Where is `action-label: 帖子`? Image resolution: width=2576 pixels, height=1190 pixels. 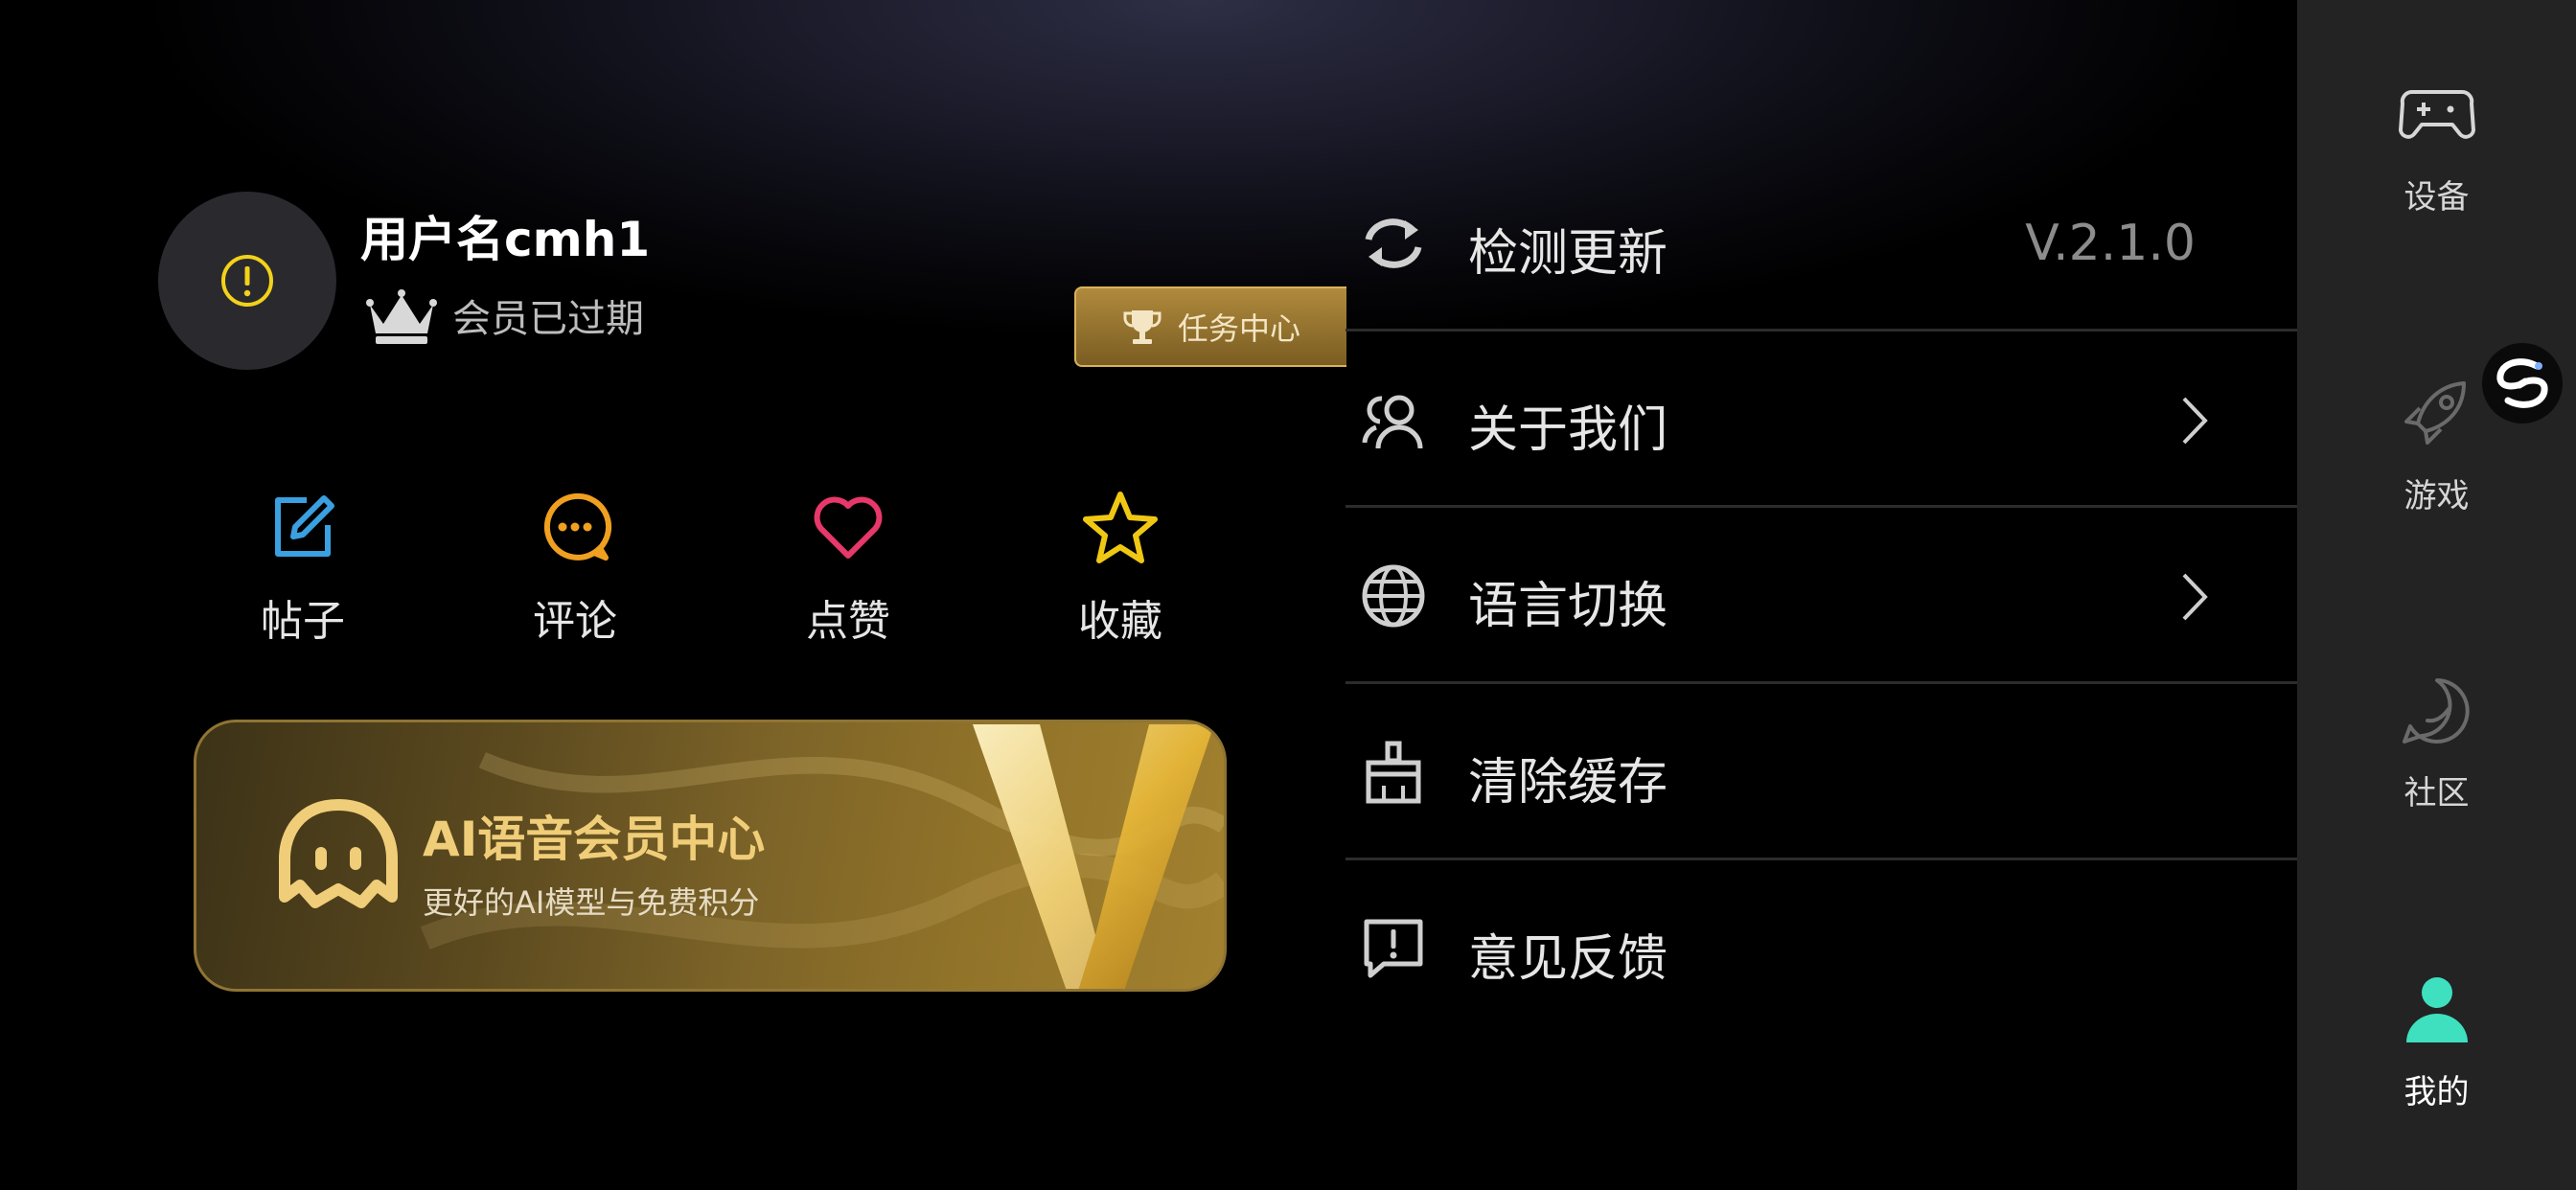
action-label: 帖子 is located at coordinates (303, 622).